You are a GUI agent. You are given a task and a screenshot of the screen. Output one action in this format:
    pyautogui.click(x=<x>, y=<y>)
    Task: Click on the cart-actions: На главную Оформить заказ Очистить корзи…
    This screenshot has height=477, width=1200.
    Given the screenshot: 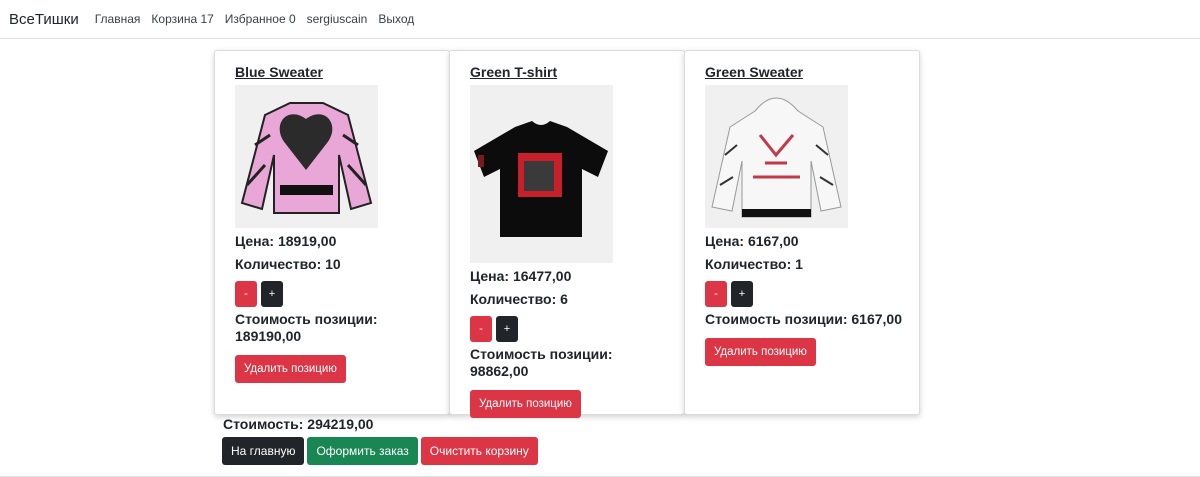 What is the action you would take?
    pyautogui.click(x=380, y=451)
    